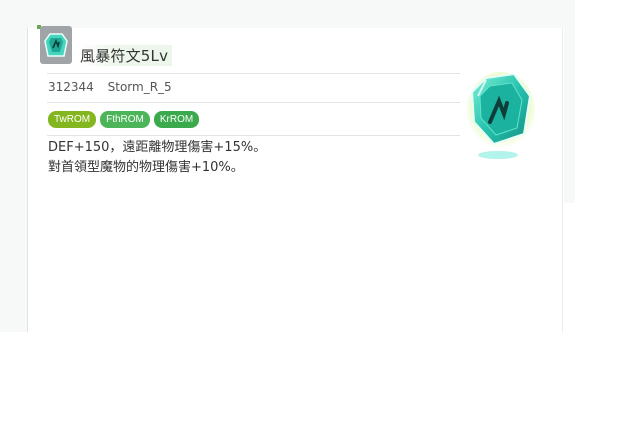 The width and height of the screenshot is (642, 437). What do you see at coordinates (71, 87) in the screenshot?
I see `item-id: 312344` at bounding box center [71, 87].